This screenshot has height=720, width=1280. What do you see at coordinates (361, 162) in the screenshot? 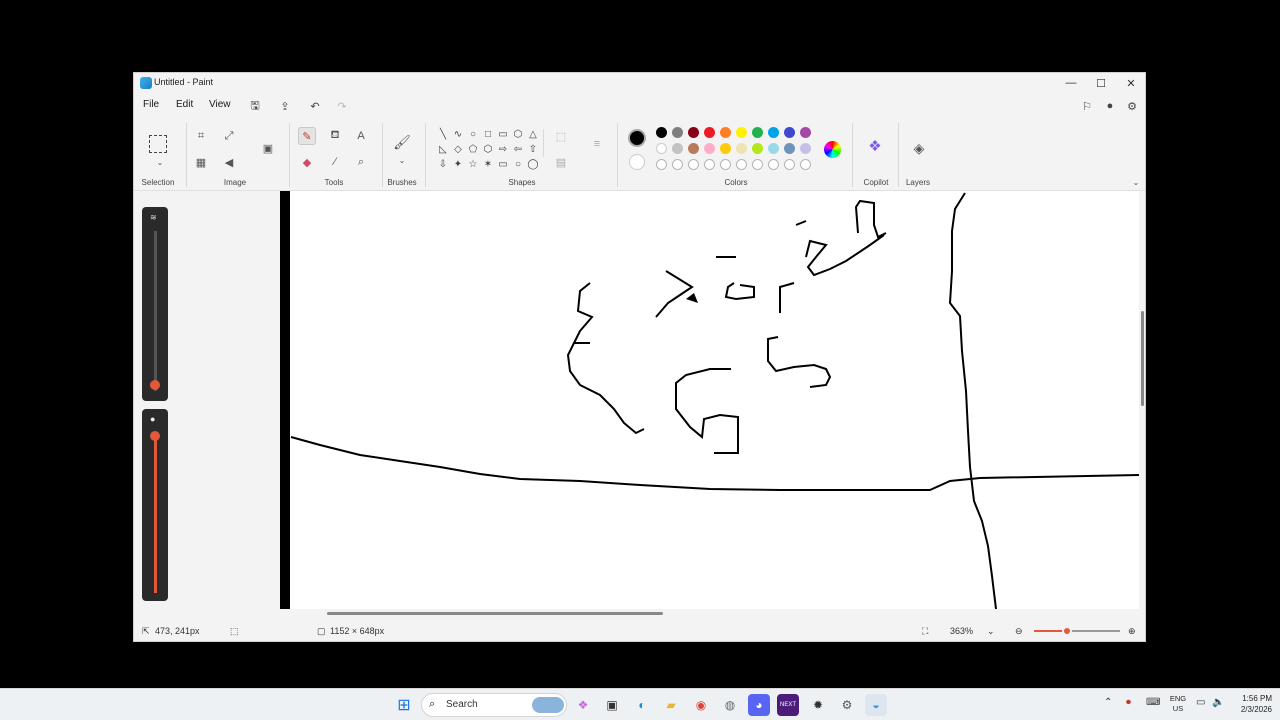
I see `magnifier-tool: ⌕` at bounding box center [361, 162].